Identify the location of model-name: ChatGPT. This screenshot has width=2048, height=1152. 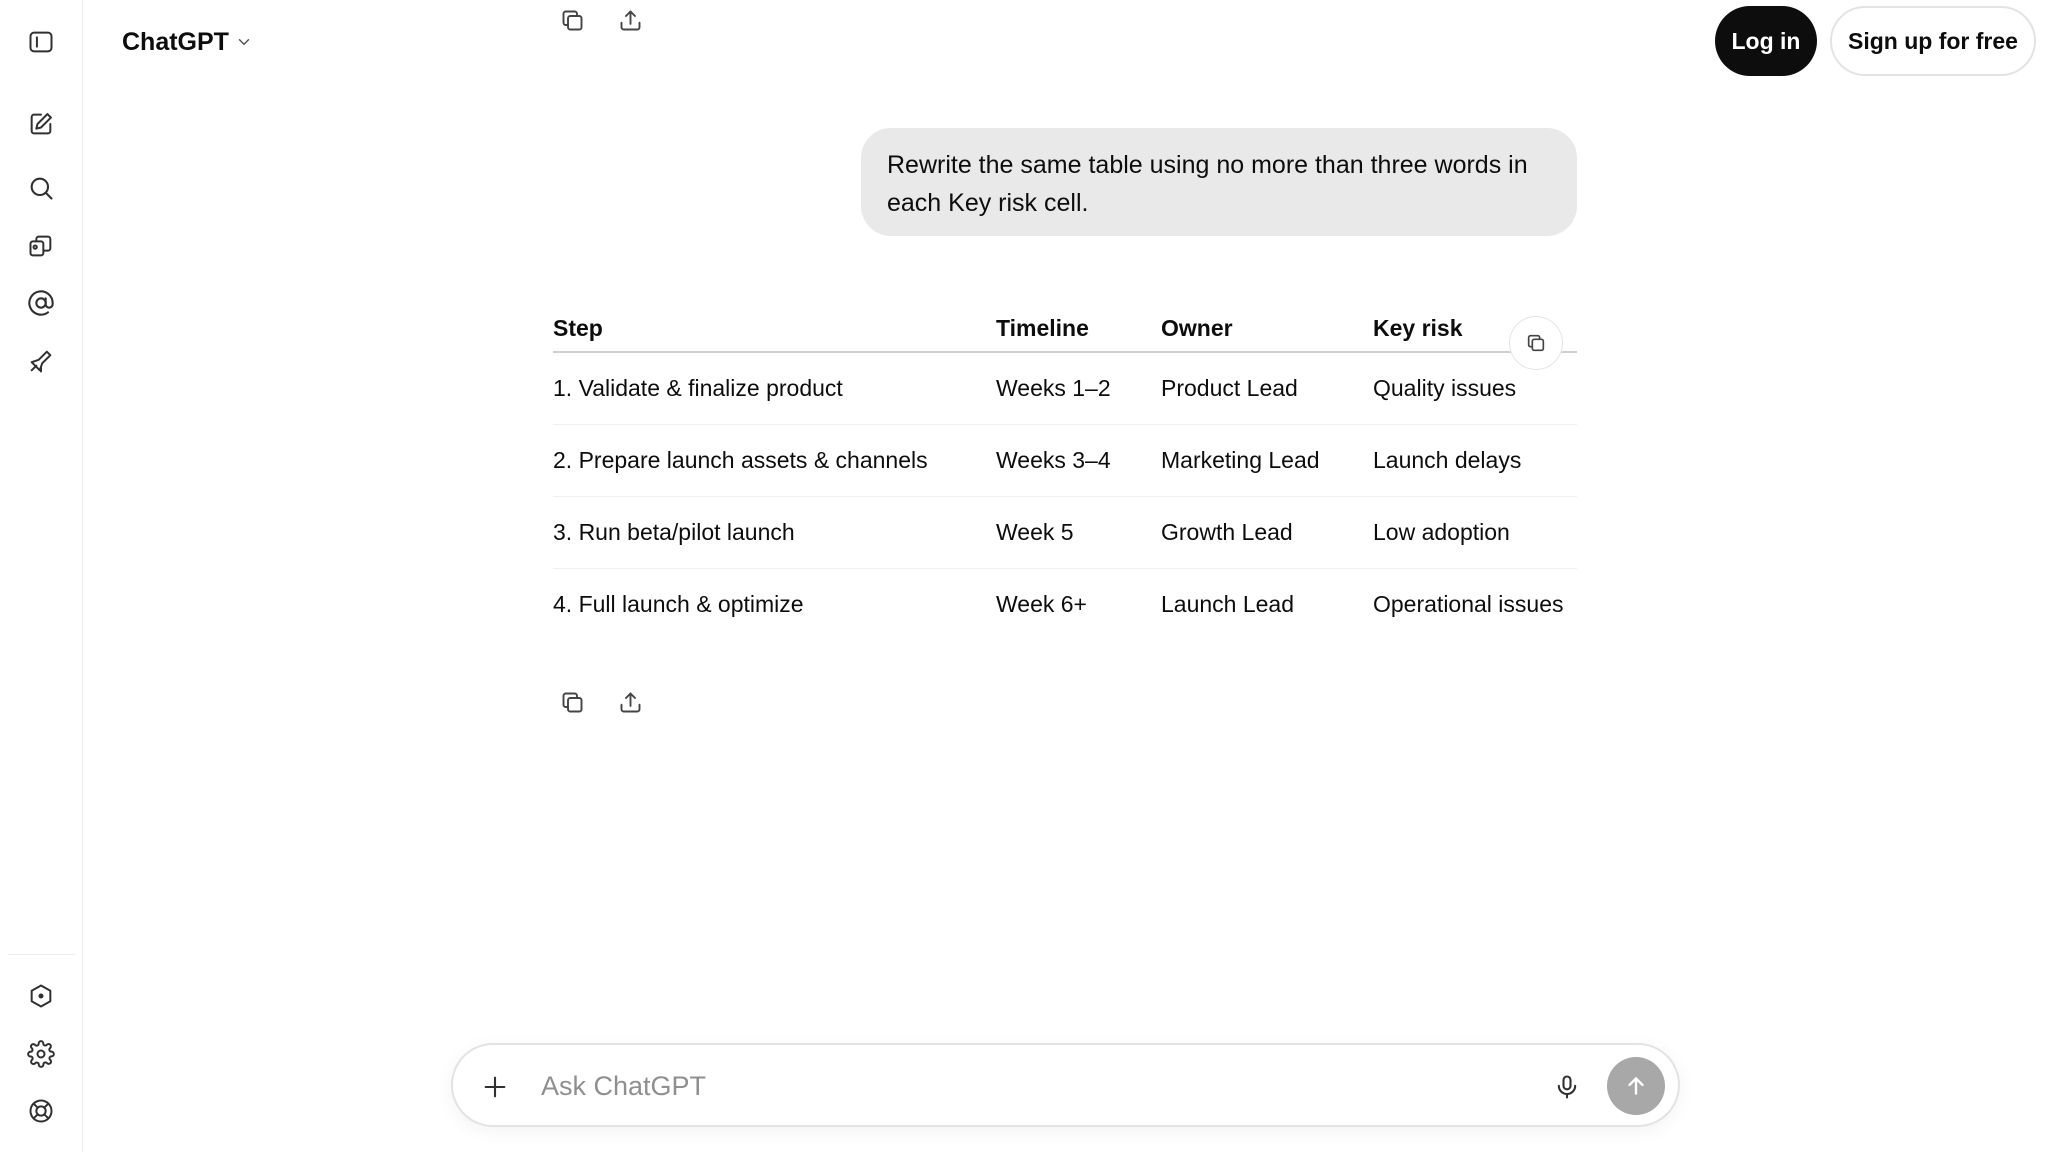
(175, 41).